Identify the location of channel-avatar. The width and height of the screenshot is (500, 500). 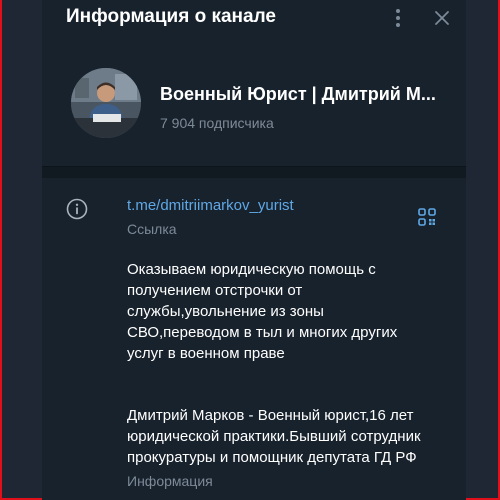
(106, 103).